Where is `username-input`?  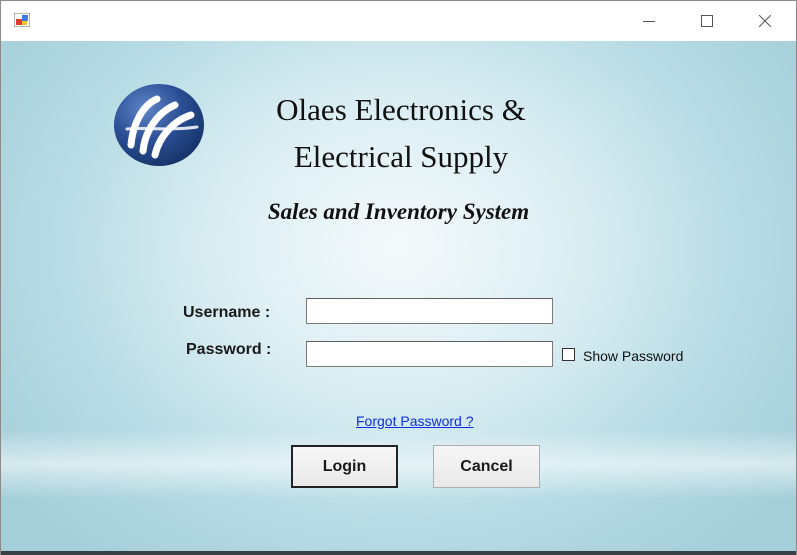
username-input is located at coordinates (429, 311).